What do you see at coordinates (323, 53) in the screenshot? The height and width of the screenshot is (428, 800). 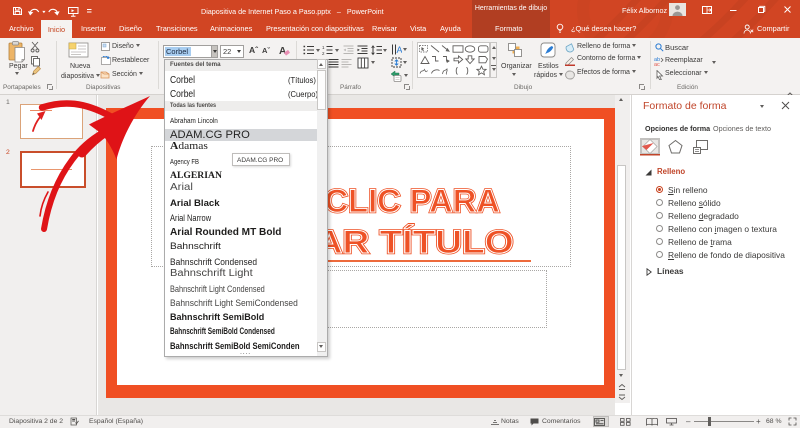 I see `svg-text: 2` at bounding box center [323, 53].